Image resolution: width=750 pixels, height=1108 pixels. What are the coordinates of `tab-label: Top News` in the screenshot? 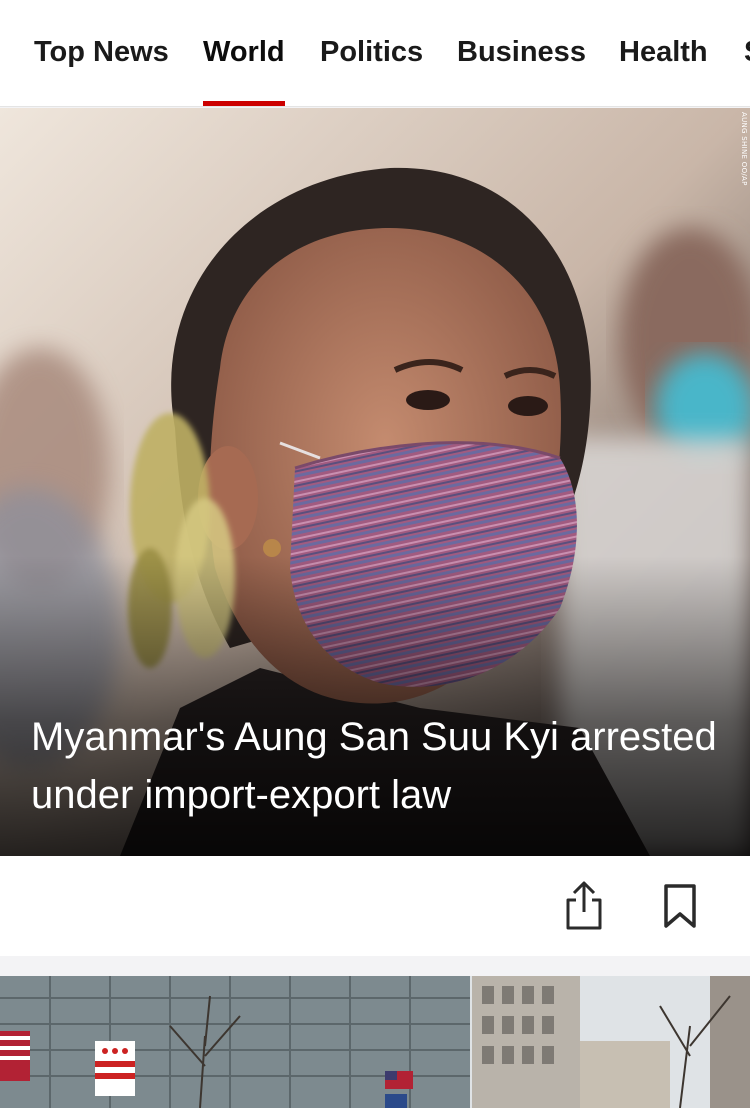 It's located at (101, 52).